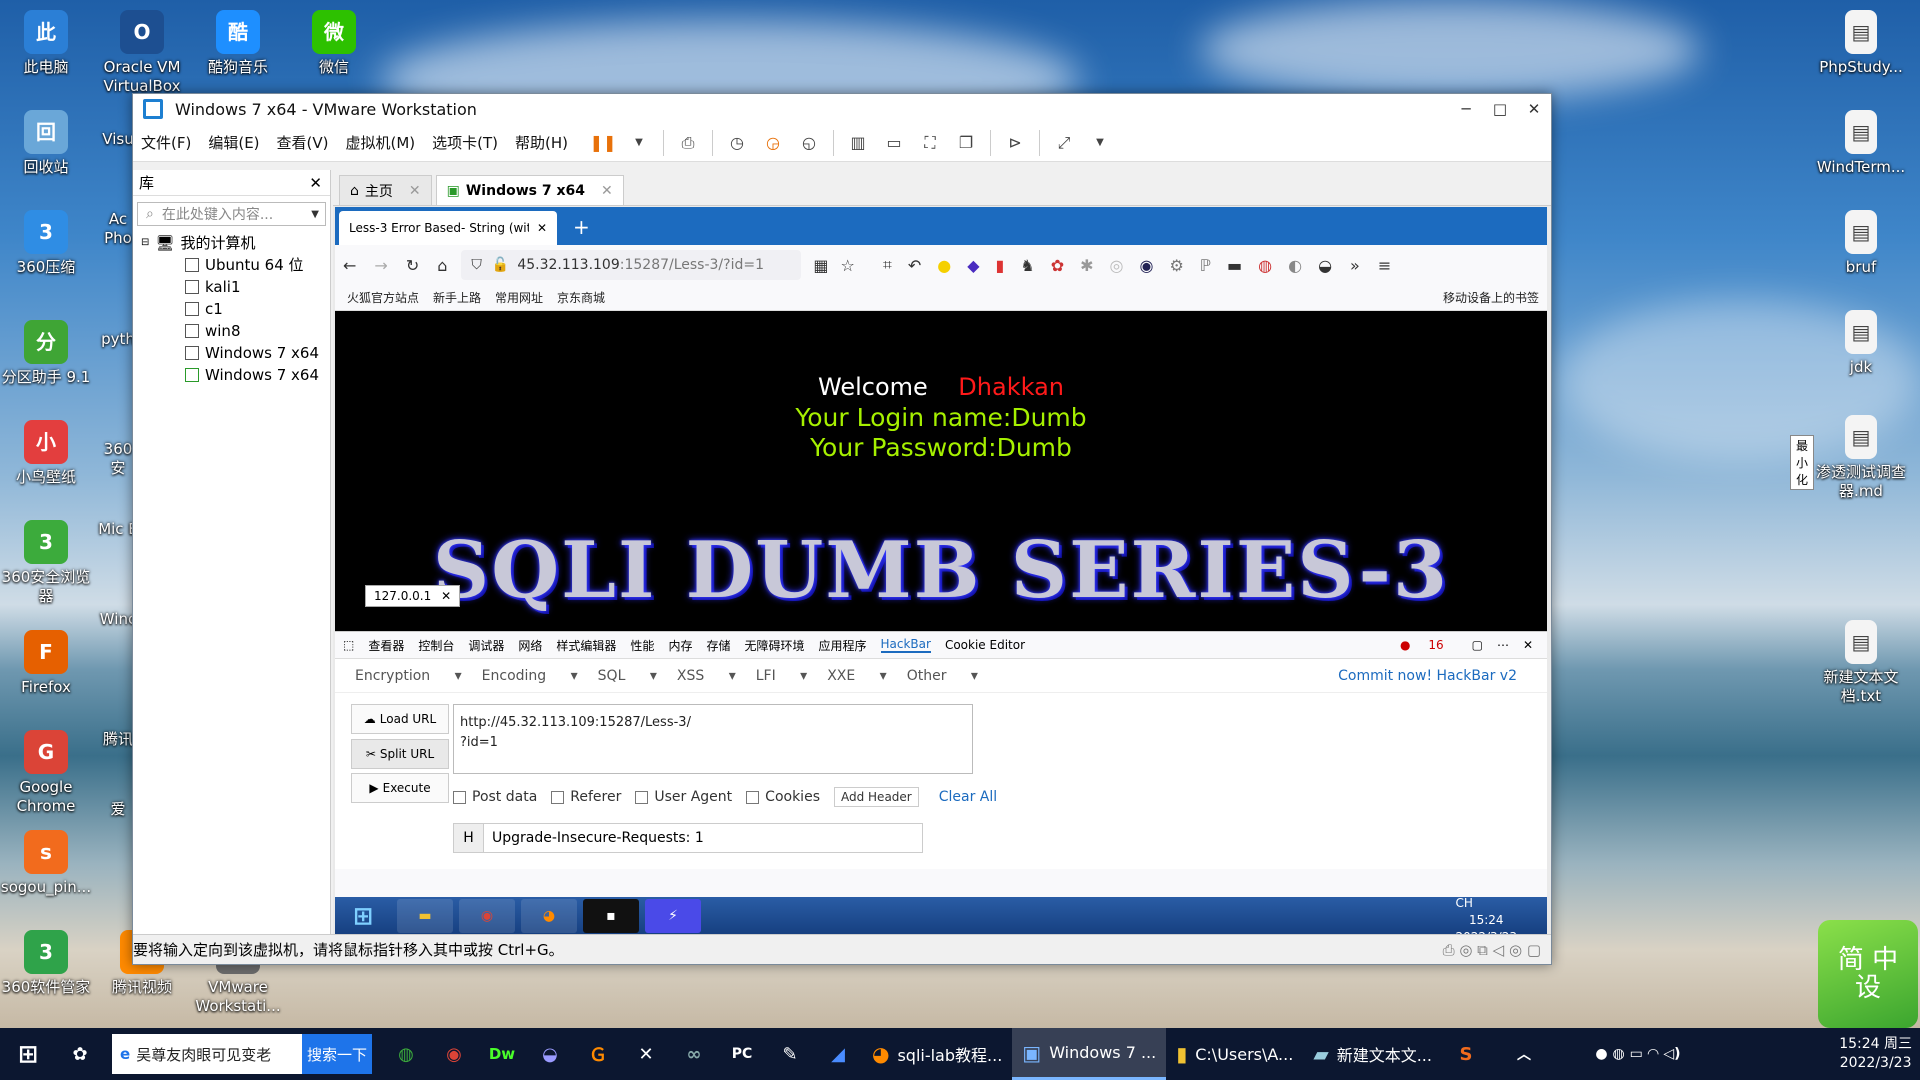  What do you see at coordinates (857, 676) in the screenshot?
I see `menu-xxe: XXE ▾` at bounding box center [857, 676].